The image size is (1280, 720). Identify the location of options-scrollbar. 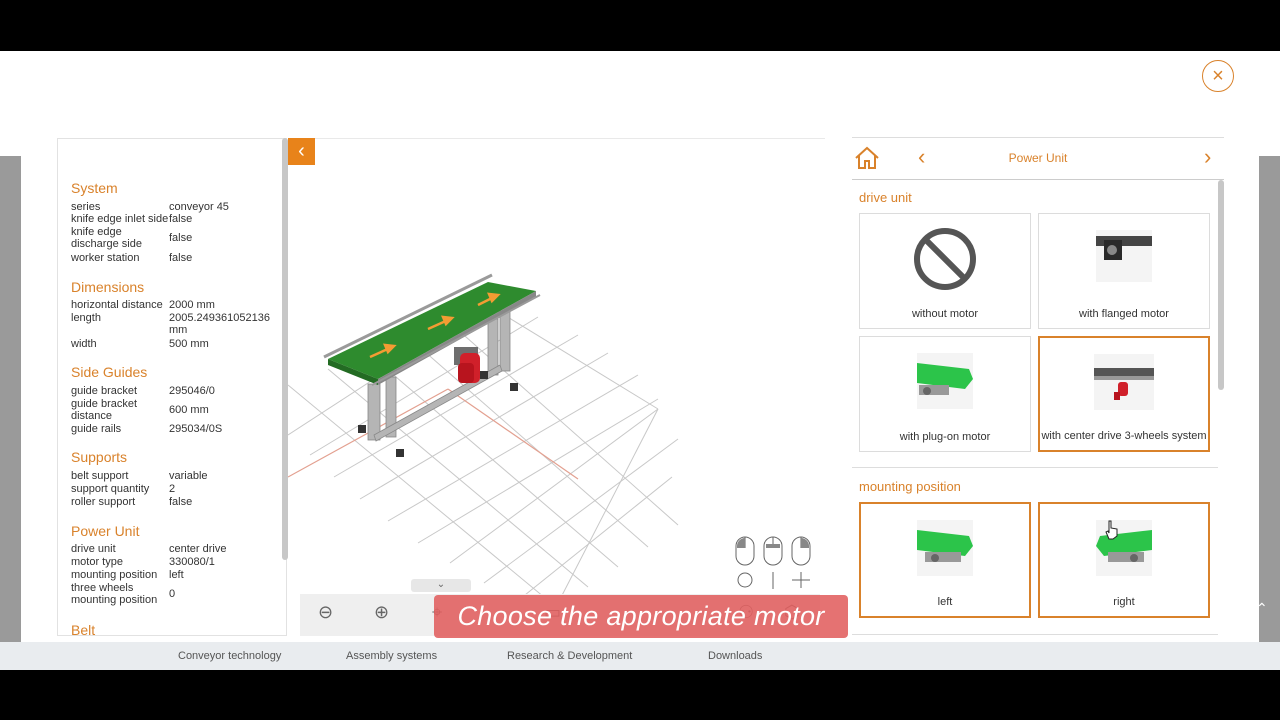
(1221, 285).